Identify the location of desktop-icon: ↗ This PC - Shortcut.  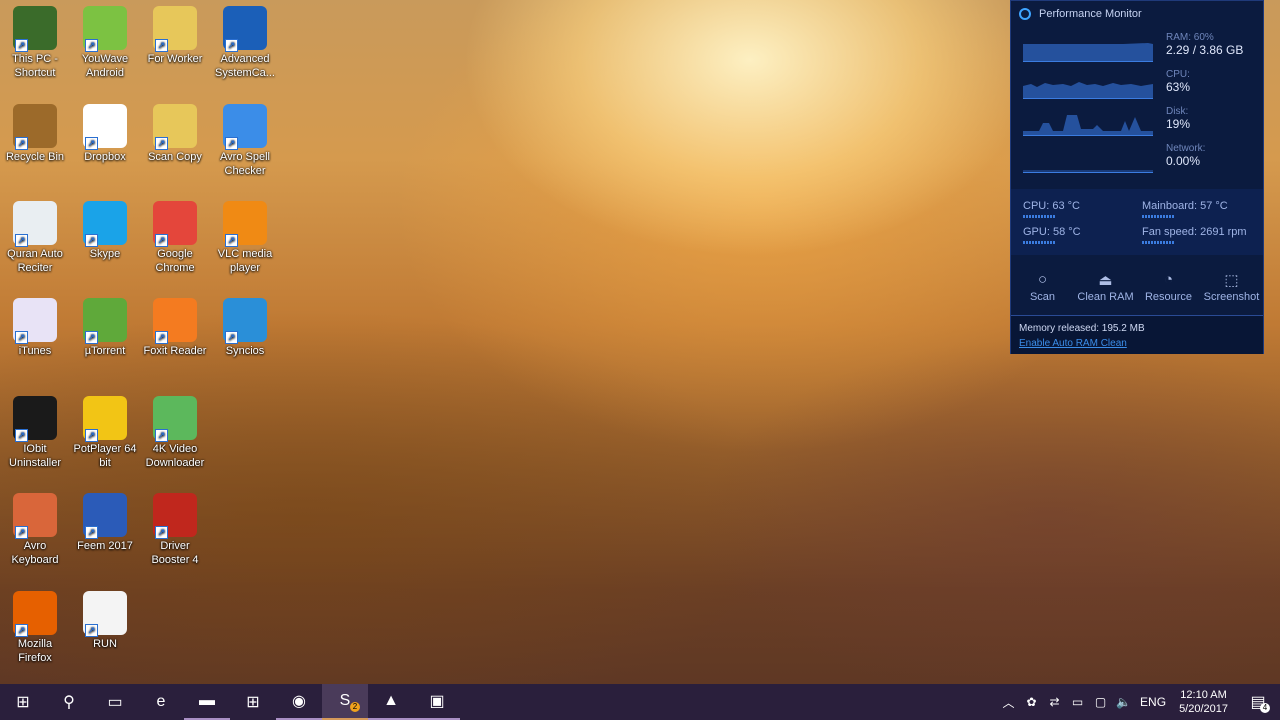
(35, 43).